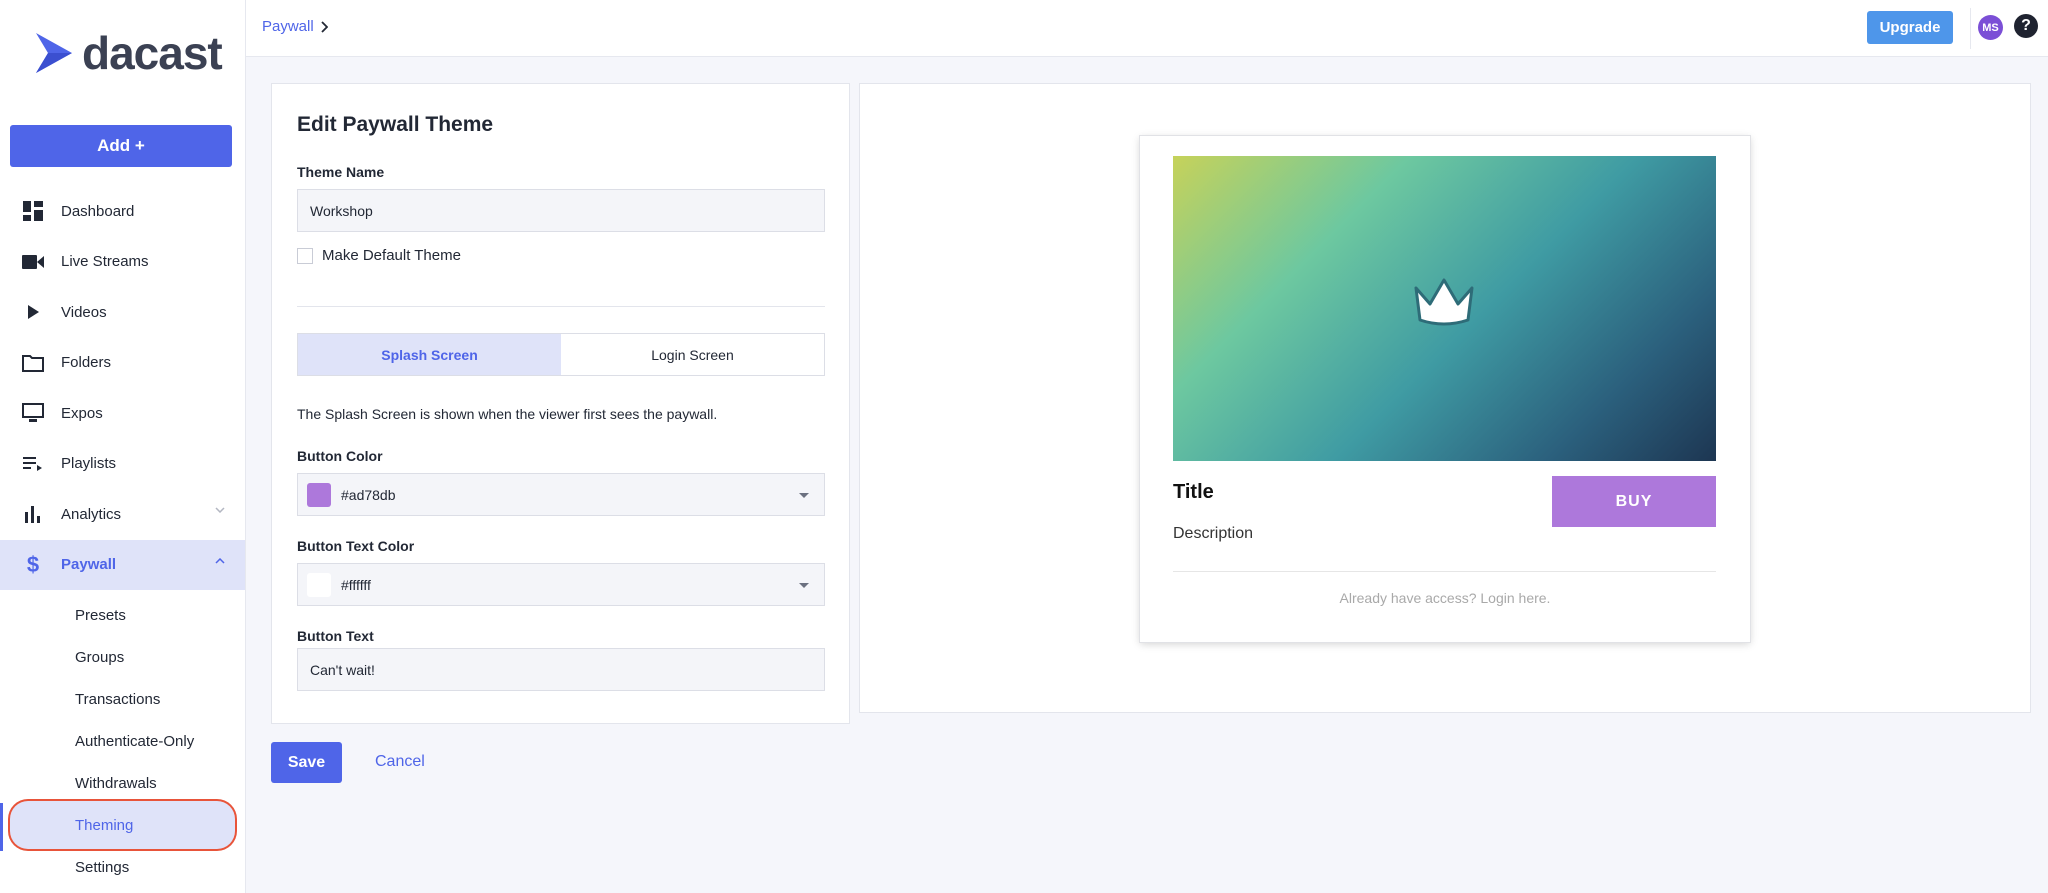  What do you see at coordinates (33, 262) in the screenshot?
I see `video-camera-icon` at bounding box center [33, 262].